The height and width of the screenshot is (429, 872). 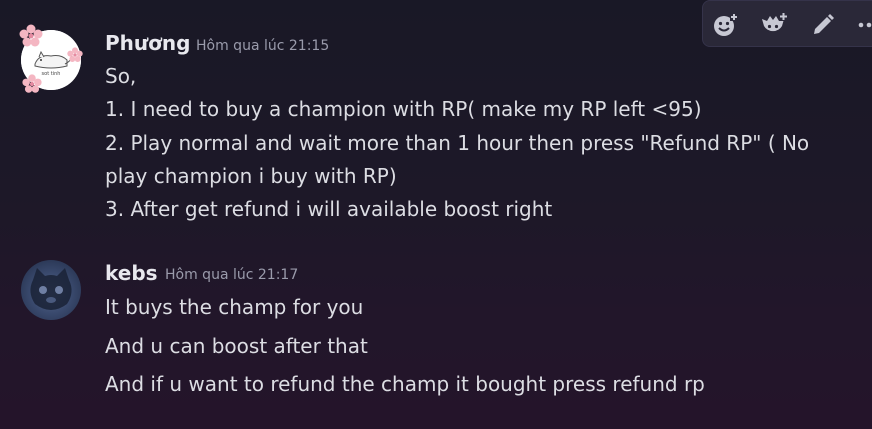 What do you see at coordinates (865, 25) in the screenshot?
I see `more-options-icon` at bounding box center [865, 25].